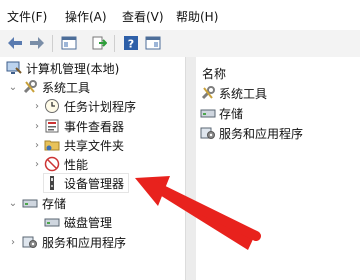 Image resolution: width=360 pixels, height=280 pixels. Describe the element at coordinates (100, 106) in the screenshot. I see `tree-task-scheduler-label: 任务计划程序` at that location.